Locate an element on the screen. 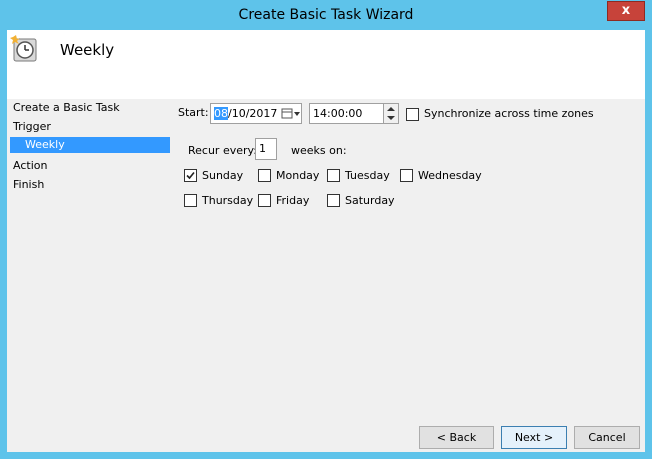  nav-item-weekly: Weekly is located at coordinates (90, 145).